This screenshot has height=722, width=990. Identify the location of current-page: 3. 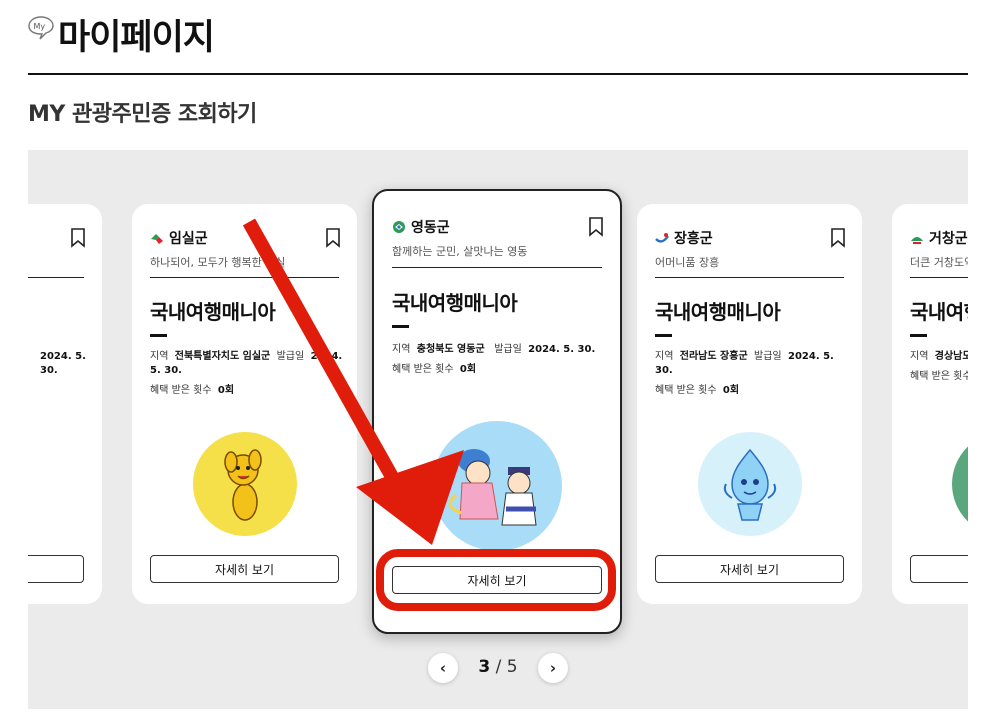
(484, 667).